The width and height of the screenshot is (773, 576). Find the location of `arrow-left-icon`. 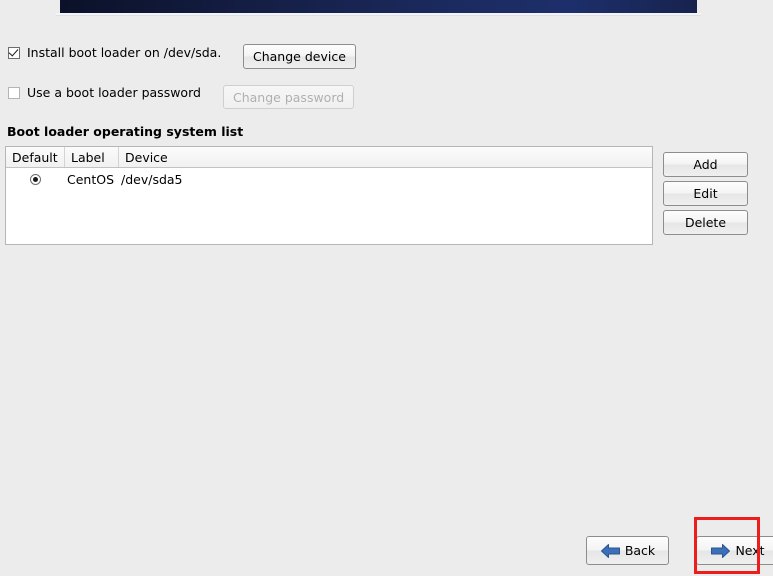

arrow-left-icon is located at coordinates (610, 551).